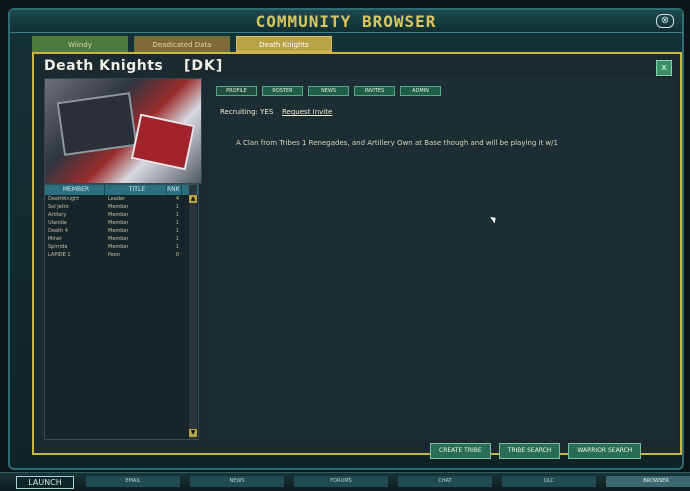 The image size is (690, 491). Describe the element at coordinates (57, 215) in the screenshot. I see `member-name: Artilery` at that location.